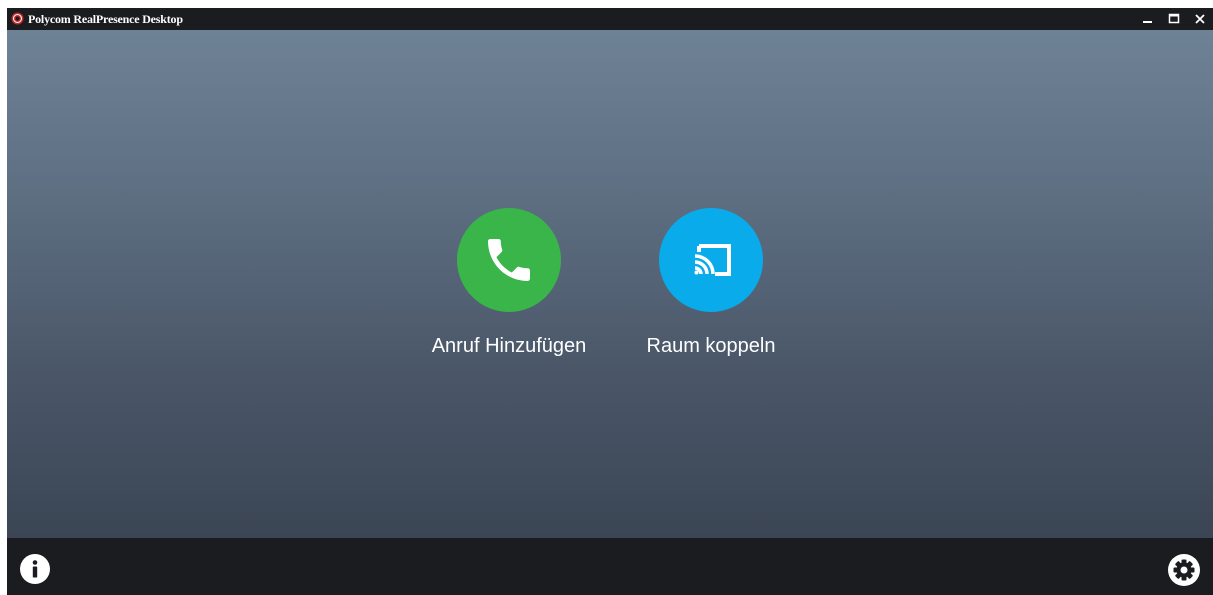 Image resolution: width=1213 pixels, height=595 pixels. What do you see at coordinates (711, 346) in the screenshot?
I see `pair-room-label: Raum koppeln` at bounding box center [711, 346].